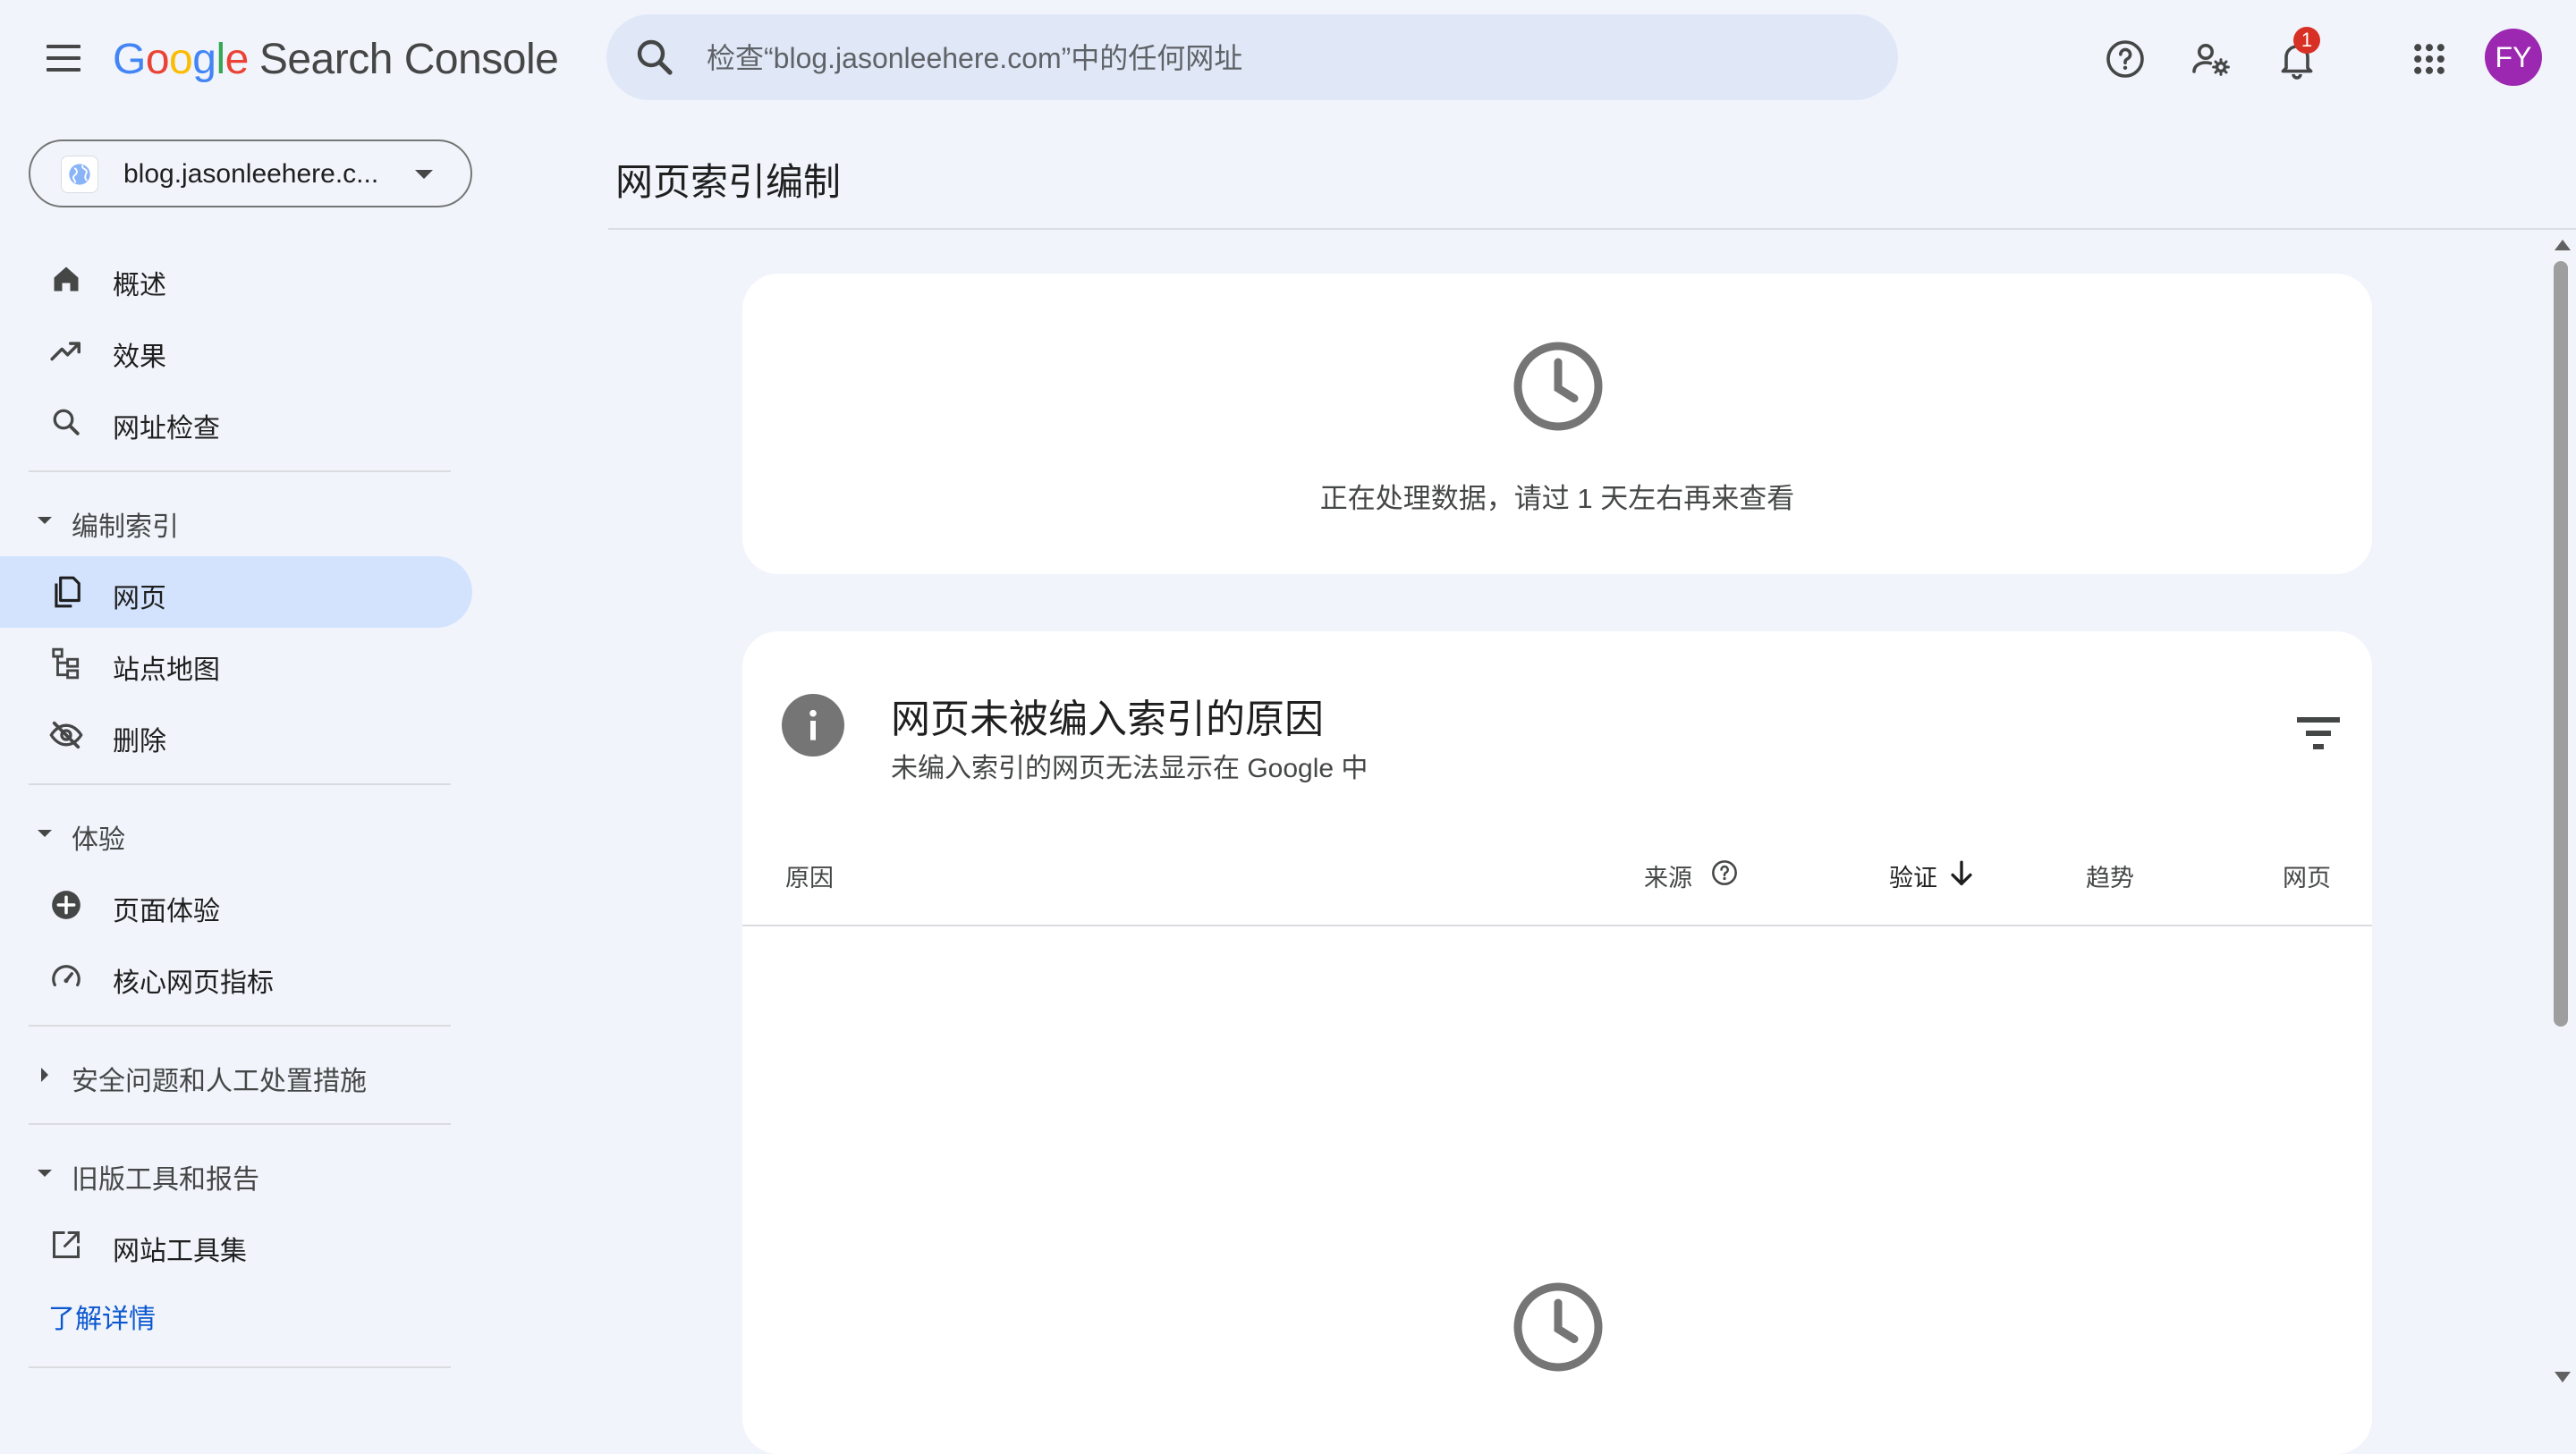 The image size is (2576, 1454). Describe the element at coordinates (220, 59) in the screenshot. I see `logo-letter: l` at that location.